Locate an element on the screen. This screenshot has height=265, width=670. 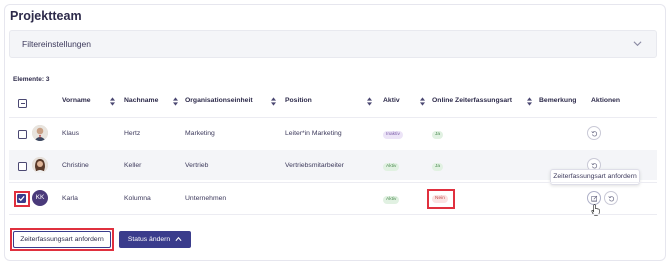
row-divider is located at coordinates (333, 214).